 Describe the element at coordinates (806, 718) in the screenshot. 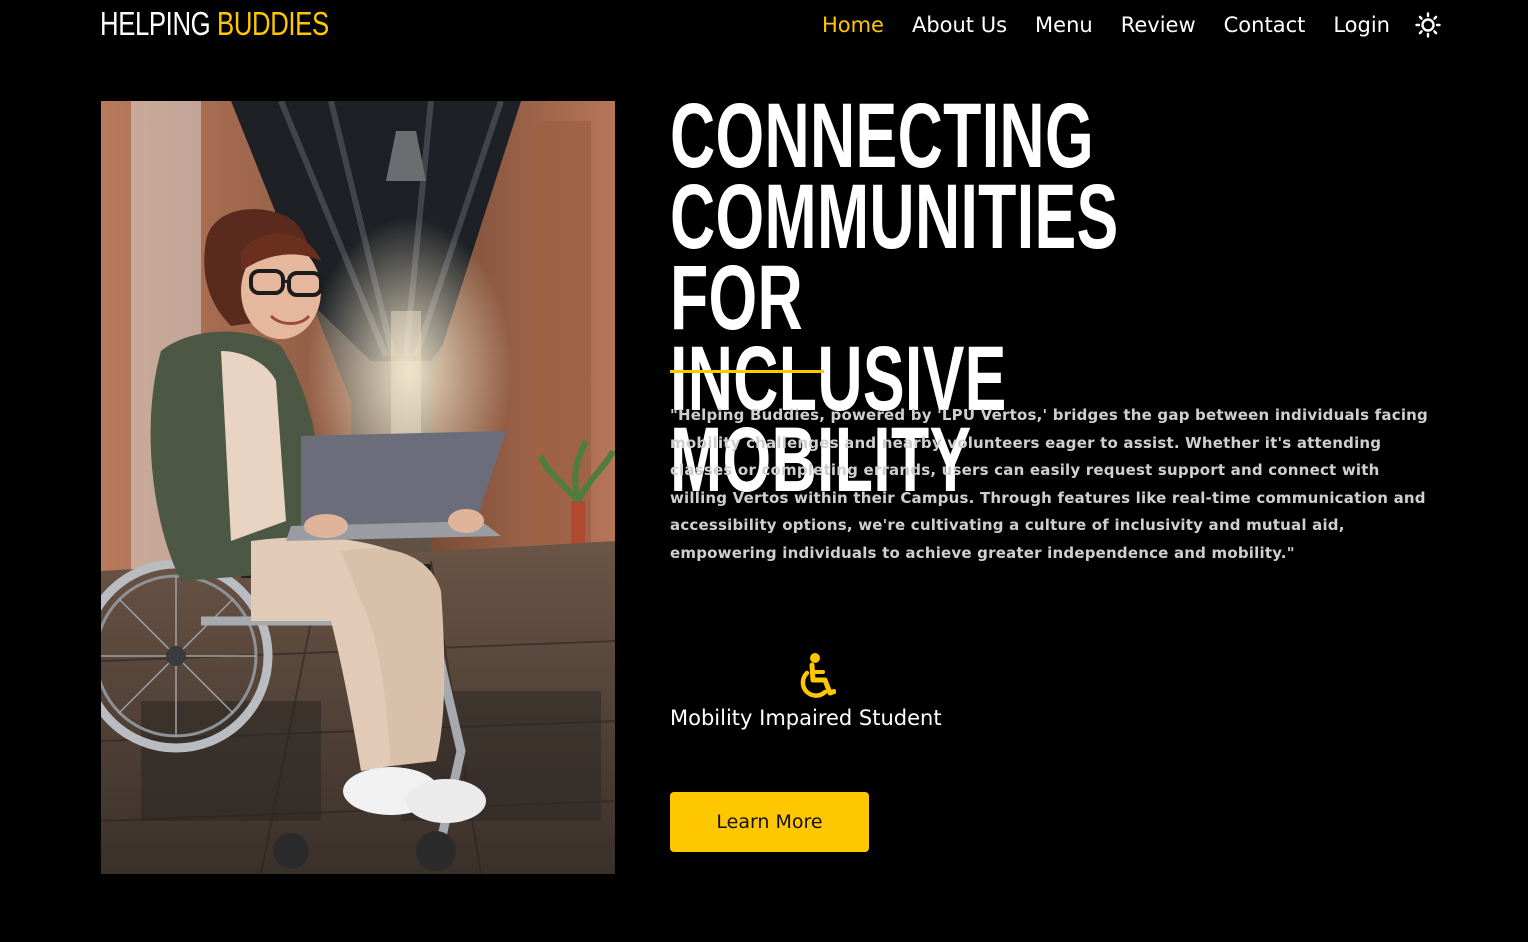

I see `feature-label: Mobility Impaired Student` at that location.